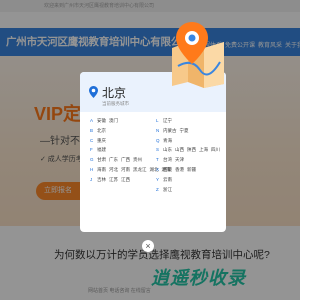 Image resolution: width=320 pixels, height=300 pixels. What do you see at coordinates (157, 189) in the screenshot?
I see `city-group-letter: Z` at bounding box center [157, 189].